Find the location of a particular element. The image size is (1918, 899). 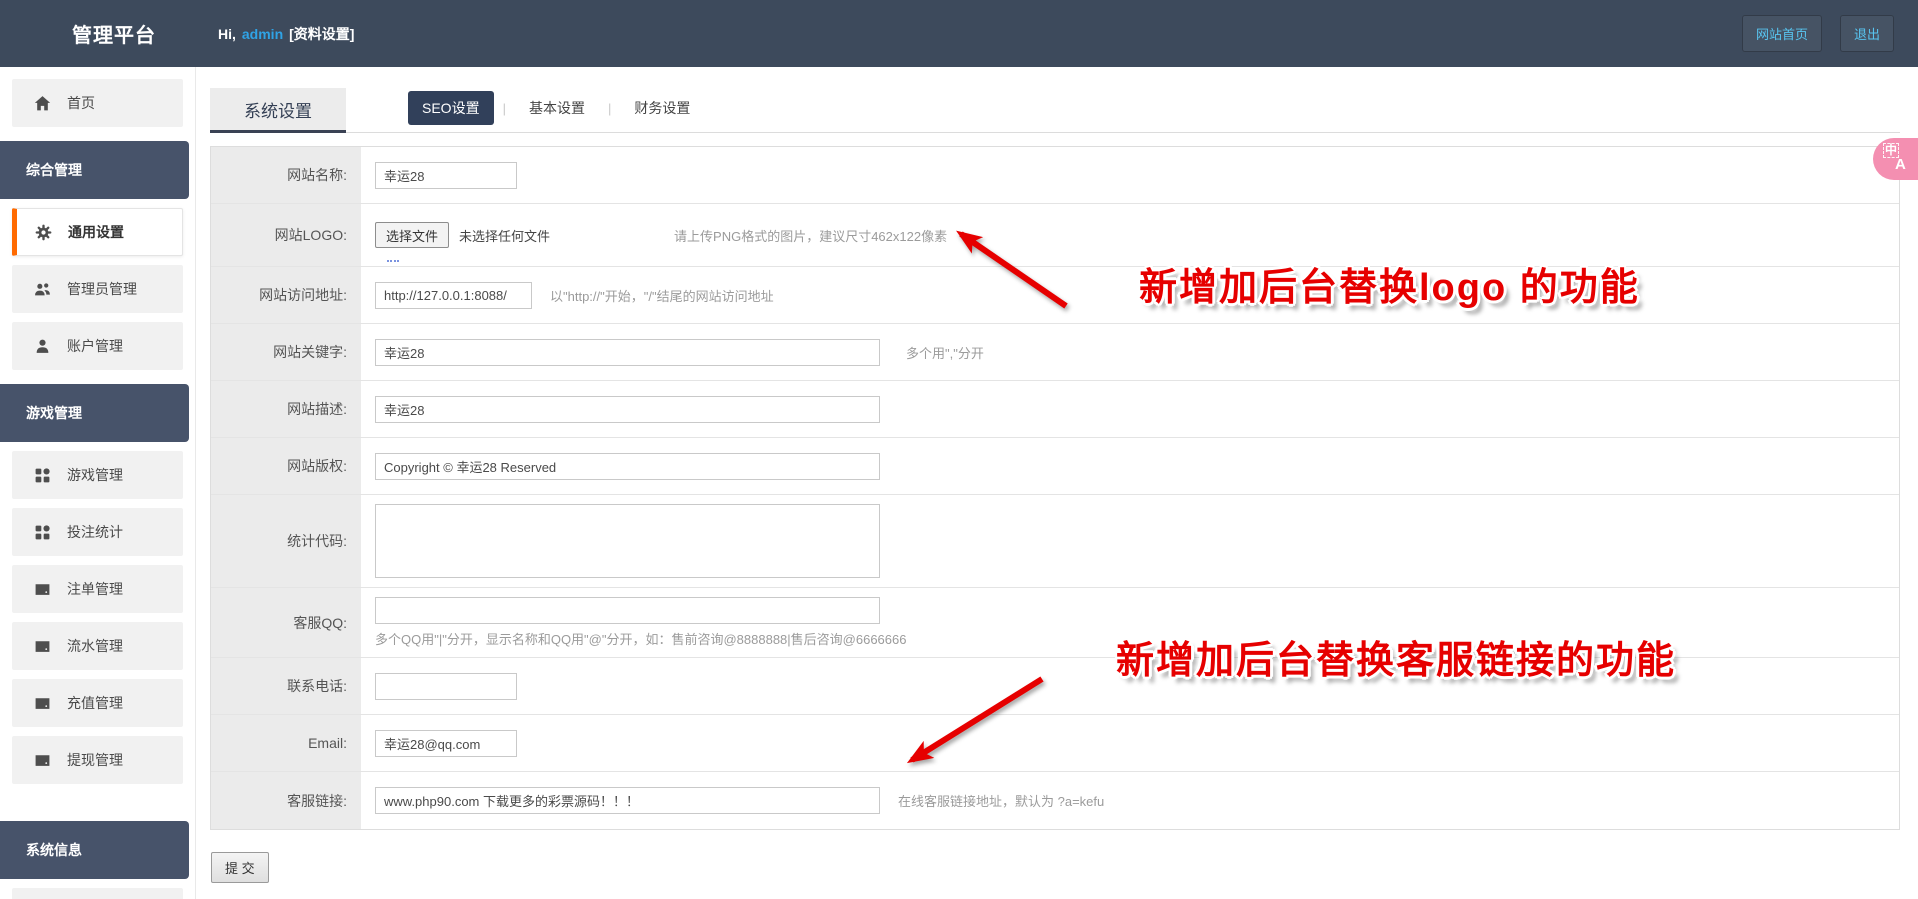

phone-label: 联系电话: is located at coordinates (286, 686).